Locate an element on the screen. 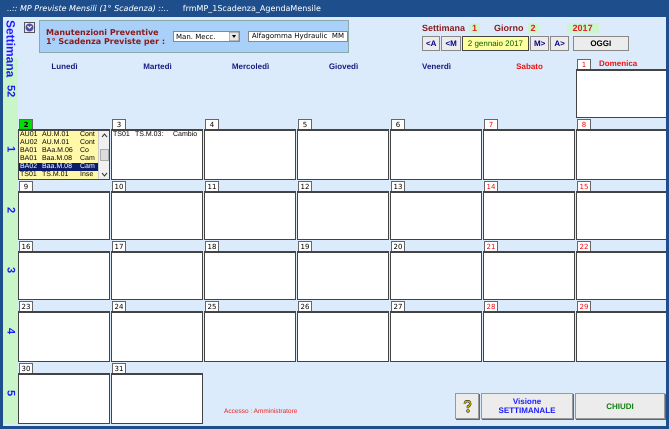 The height and width of the screenshot is (429, 669). year-value: 2017 is located at coordinates (582, 28).